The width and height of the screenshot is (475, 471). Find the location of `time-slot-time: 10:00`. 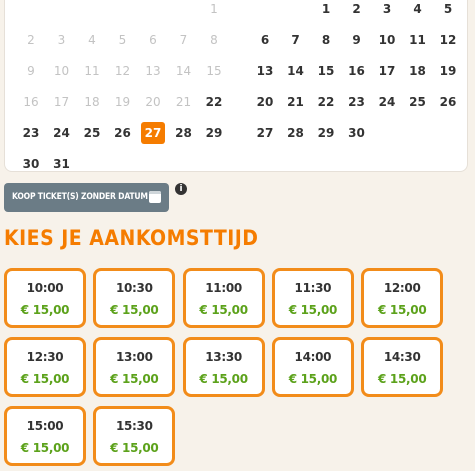

time-slot-time: 10:00 is located at coordinates (45, 288).